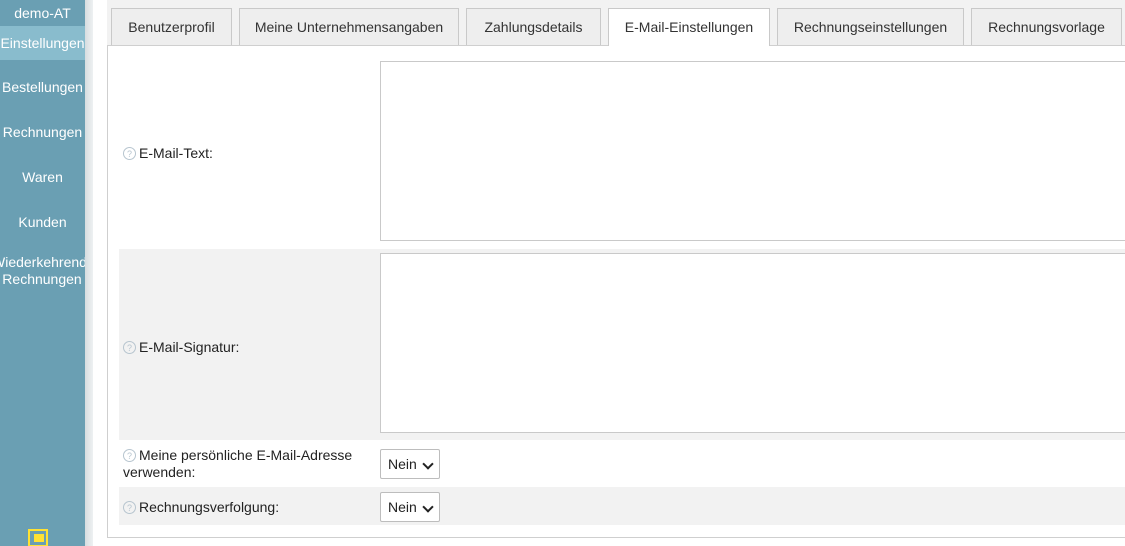  Describe the element at coordinates (349, 26) in the screenshot. I see `tab-unternehmensangaben: Meine Unternehmensangaben` at that location.